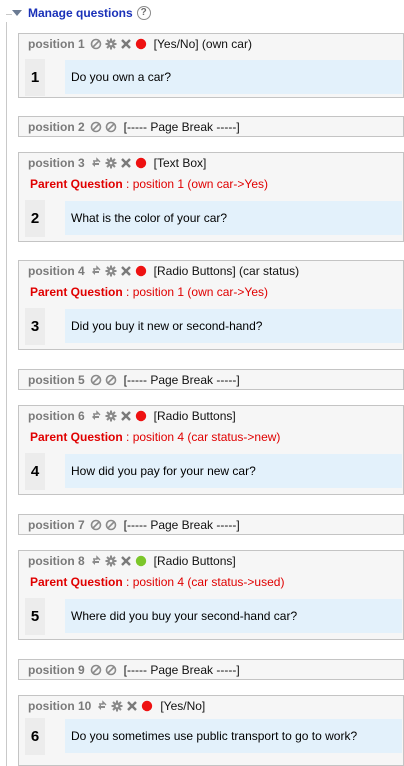  I want to click on frame-left-line, so click(6, 394).